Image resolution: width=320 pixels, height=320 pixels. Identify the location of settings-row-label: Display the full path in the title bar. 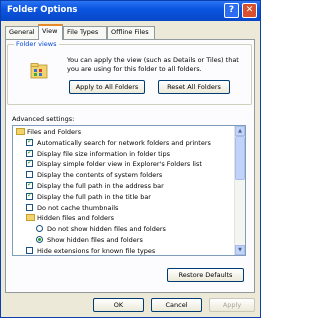
(94, 196).